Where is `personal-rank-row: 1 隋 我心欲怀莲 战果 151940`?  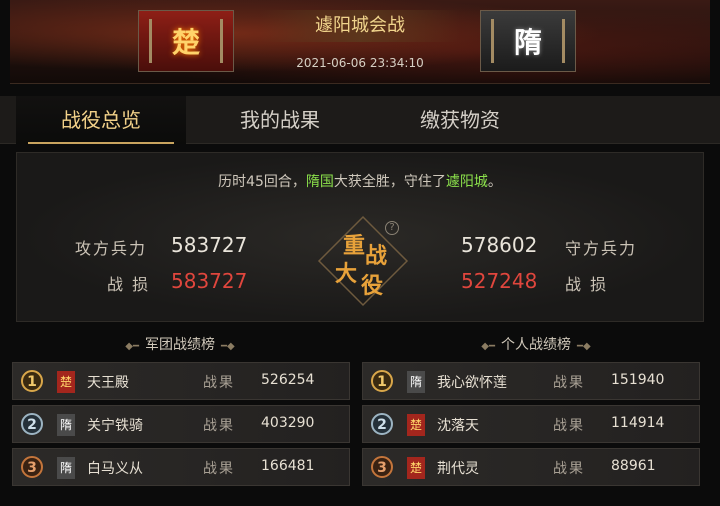
personal-rank-row: 1 隋 我心欲怀莲 战果 151940 is located at coordinates (531, 381).